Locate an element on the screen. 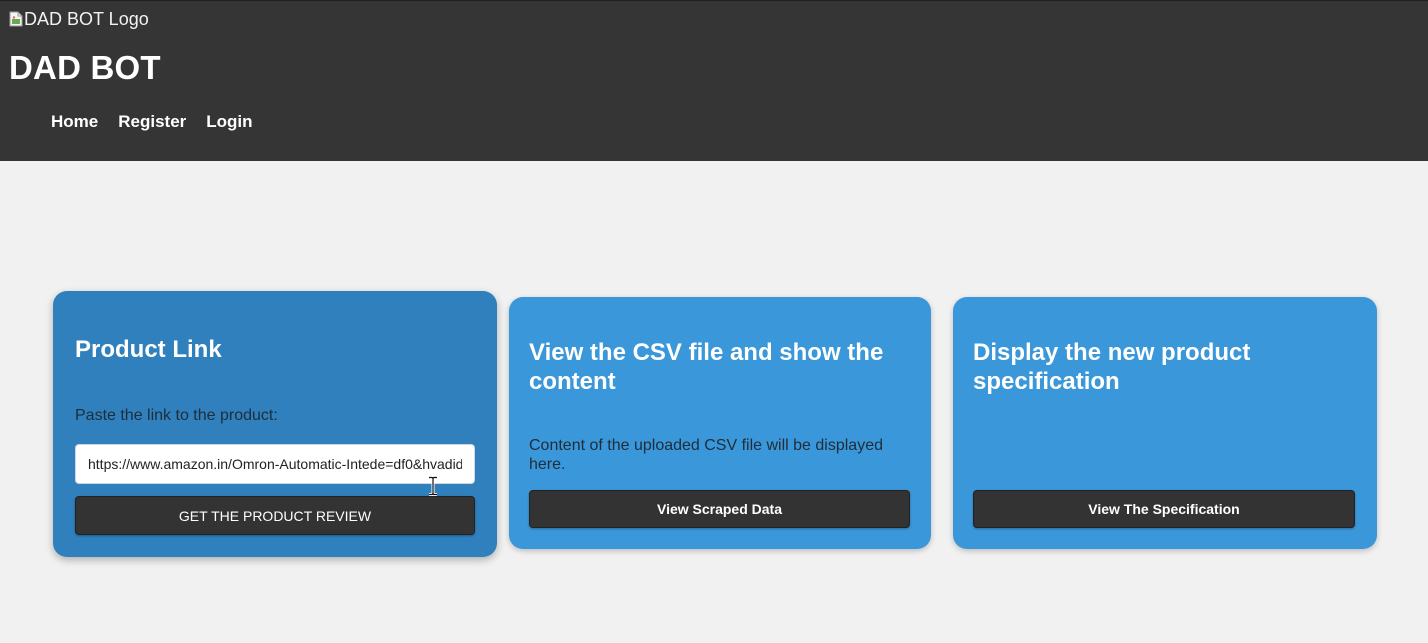 The image size is (1428, 643). broken-image-icon is located at coordinates (16, 19).